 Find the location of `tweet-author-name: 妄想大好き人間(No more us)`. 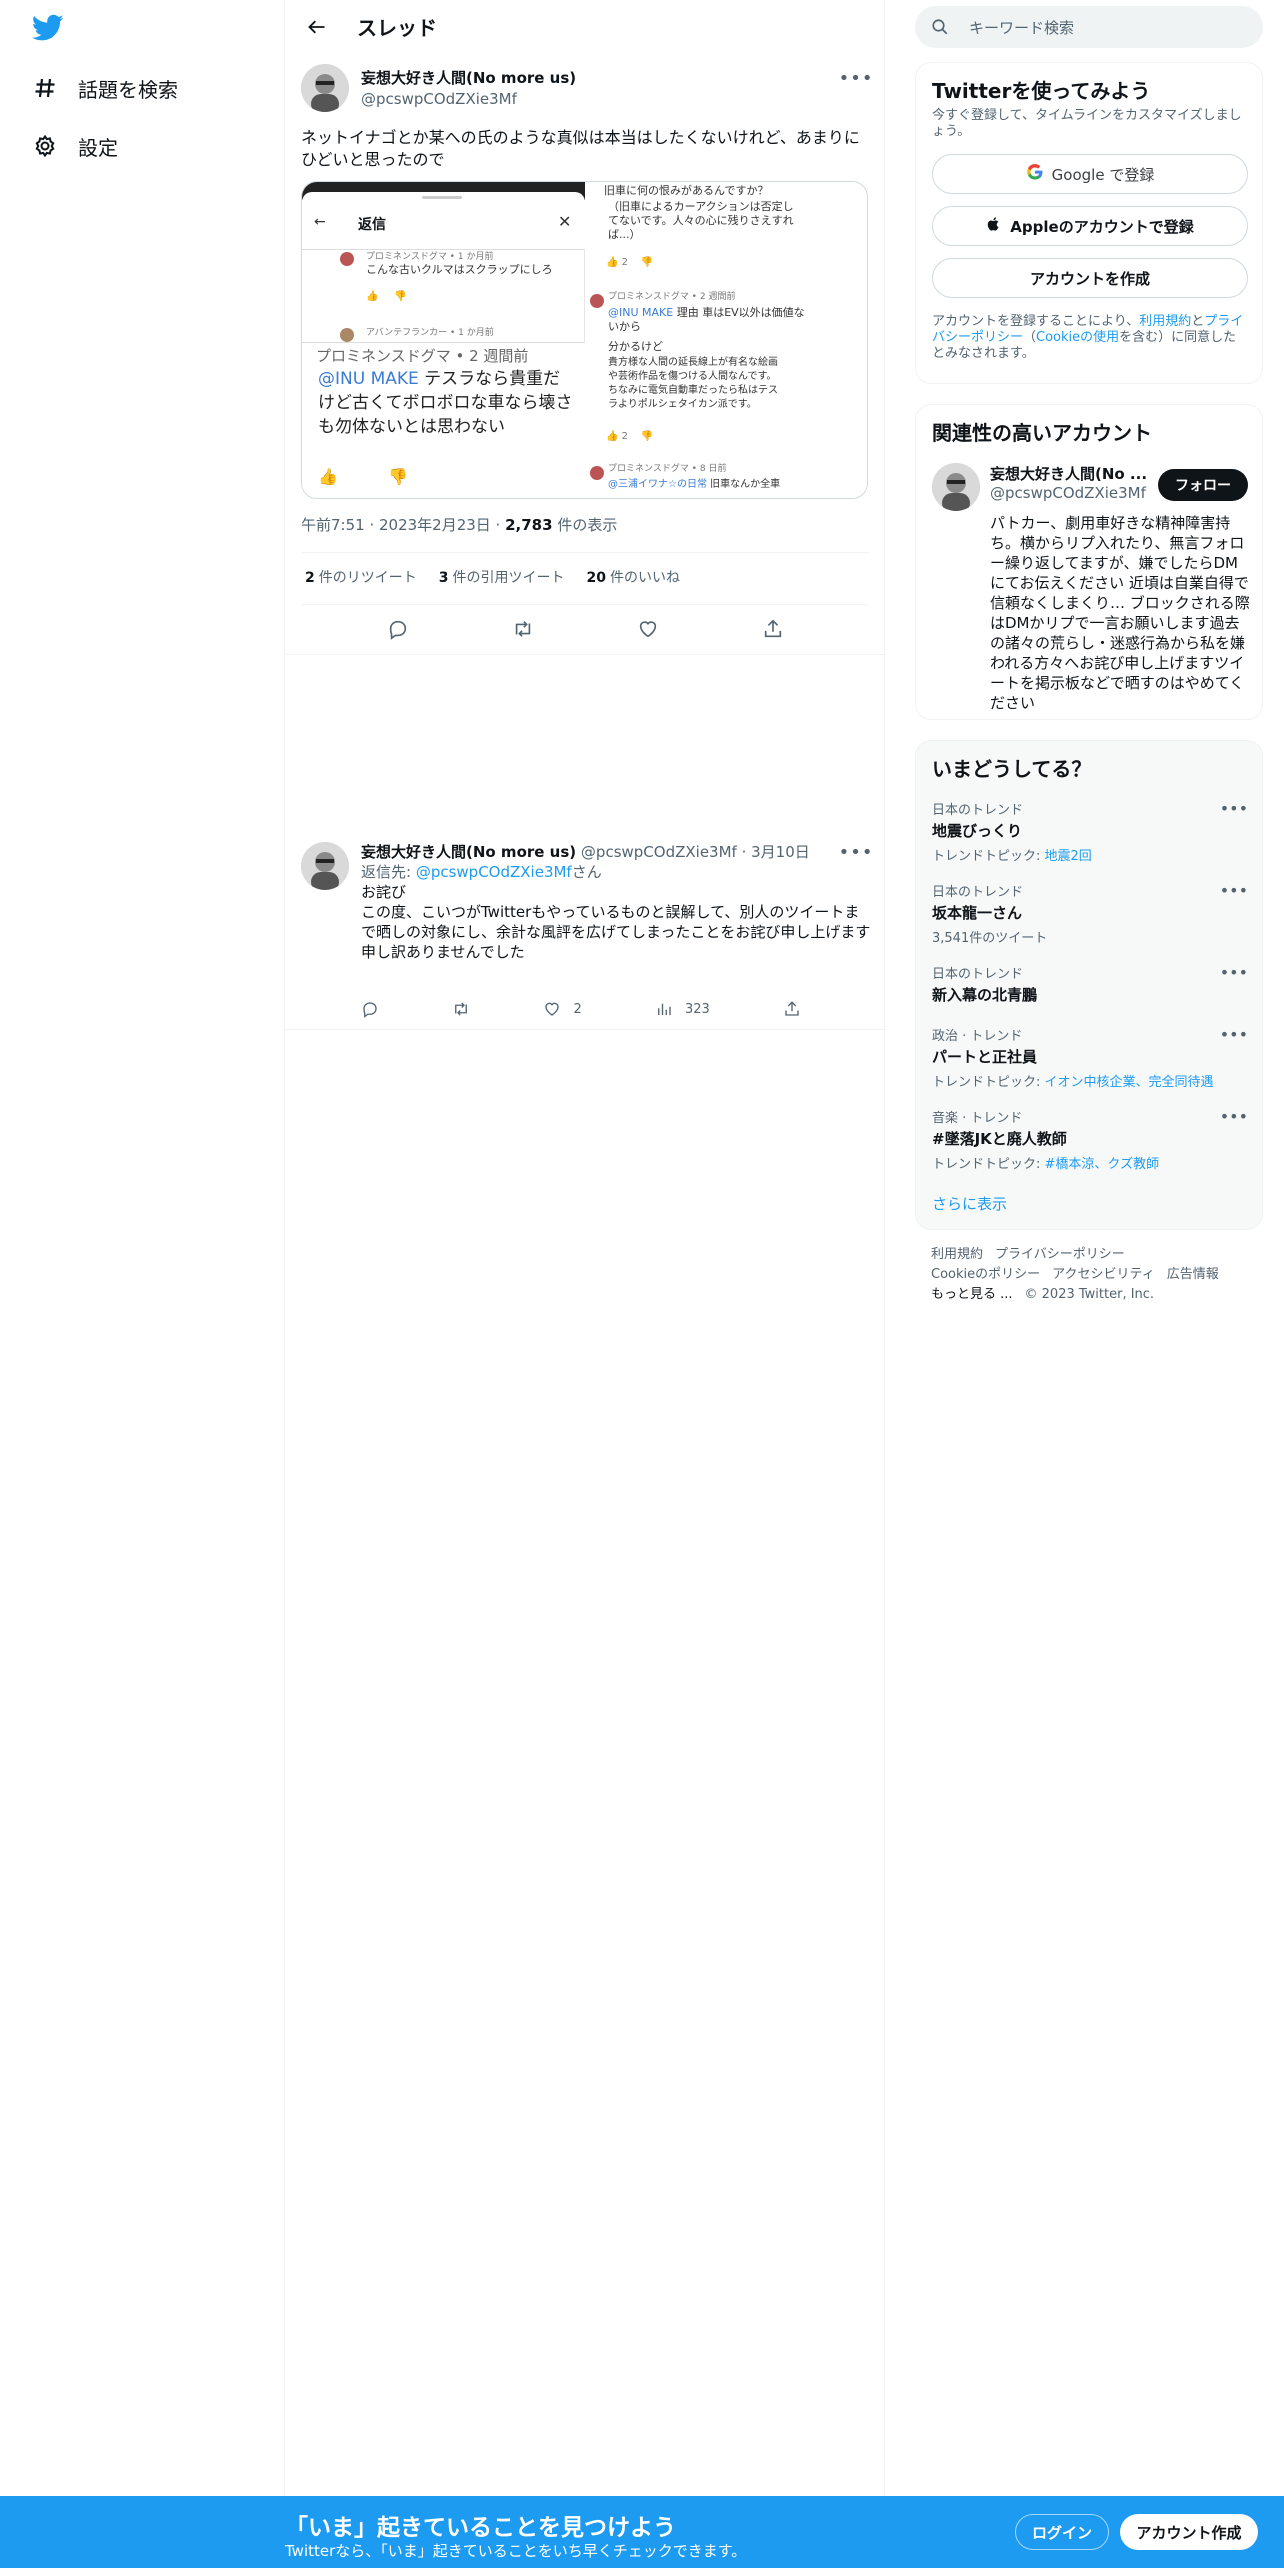

tweet-author-name: 妄想大好き人間(No more us) is located at coordinates (468, 77).